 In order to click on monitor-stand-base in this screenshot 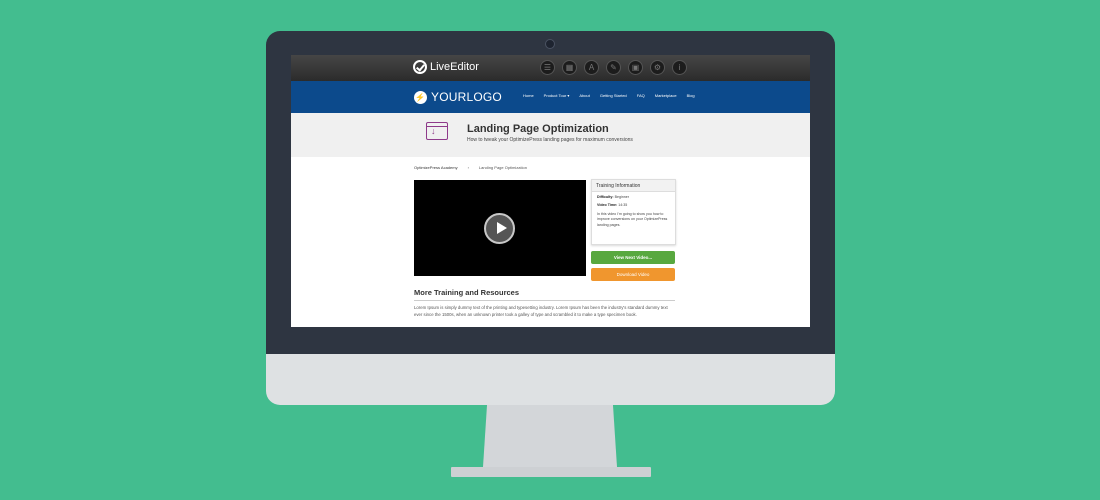, I will do `click(551, 472)`.